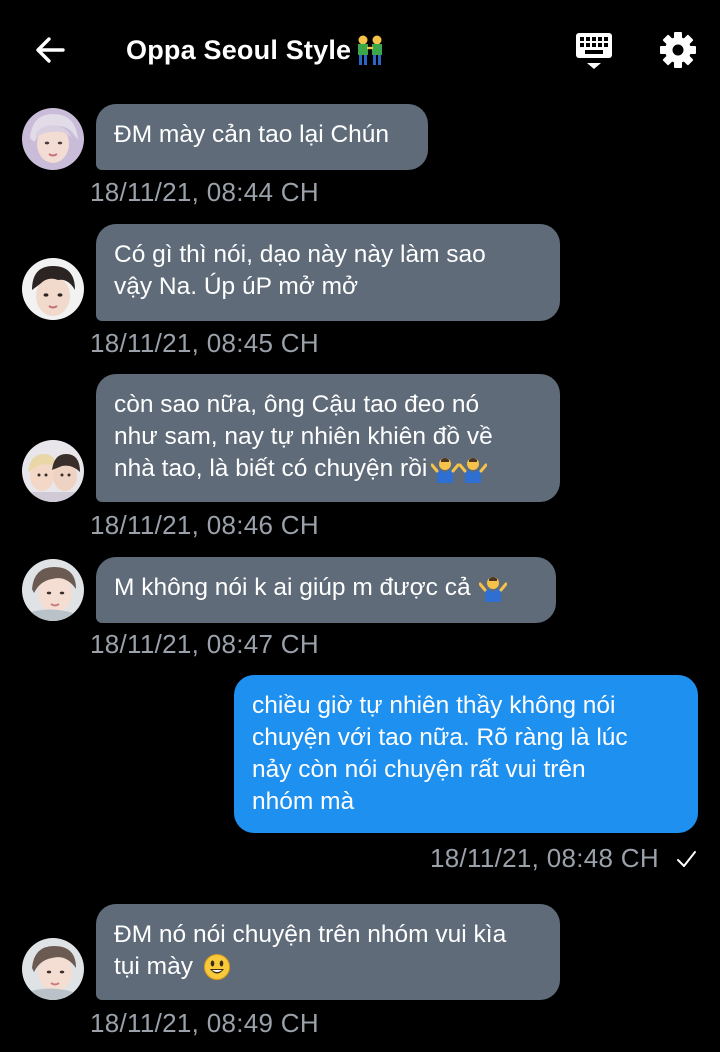 Image resolution: width=720 pixels, height=1052 pixels. I want to click on message-text: nhóm mà, so click(303, 801).